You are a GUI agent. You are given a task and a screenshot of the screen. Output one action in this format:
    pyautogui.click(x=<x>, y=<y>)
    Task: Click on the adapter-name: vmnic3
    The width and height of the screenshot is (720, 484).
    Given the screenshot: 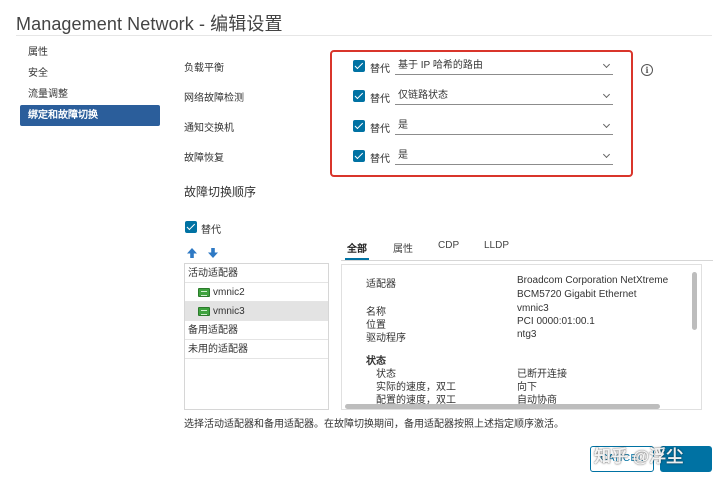 What is the action you would take?
    pyautogui.click(x=229, y=311)
    